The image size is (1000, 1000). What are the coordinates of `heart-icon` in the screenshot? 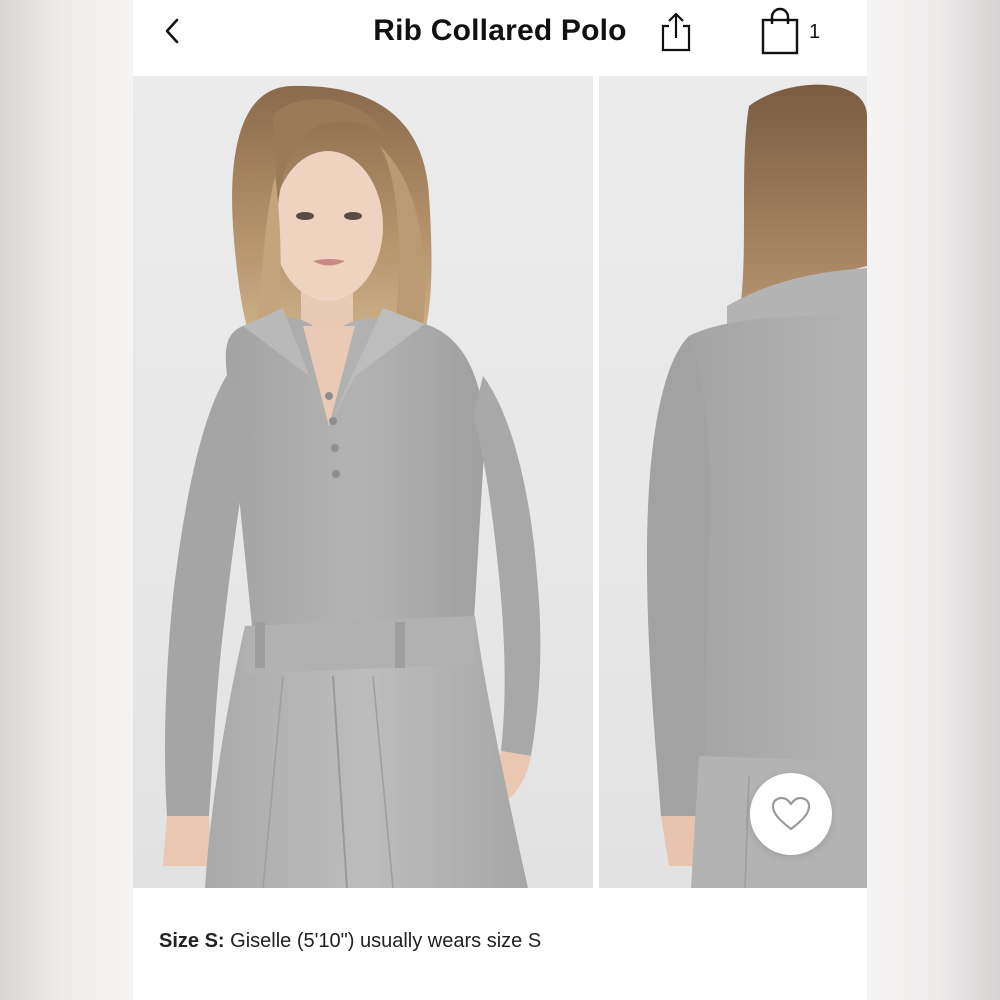 It's located at (791, 813).